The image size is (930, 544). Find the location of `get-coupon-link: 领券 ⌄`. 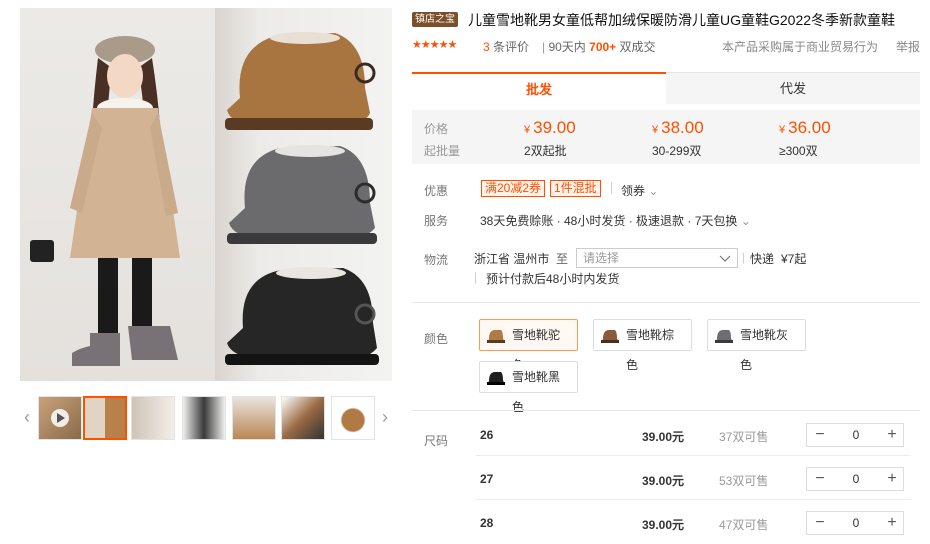

get-coupon-link: 领券 ⌄ is located at coordinates (639, 190).